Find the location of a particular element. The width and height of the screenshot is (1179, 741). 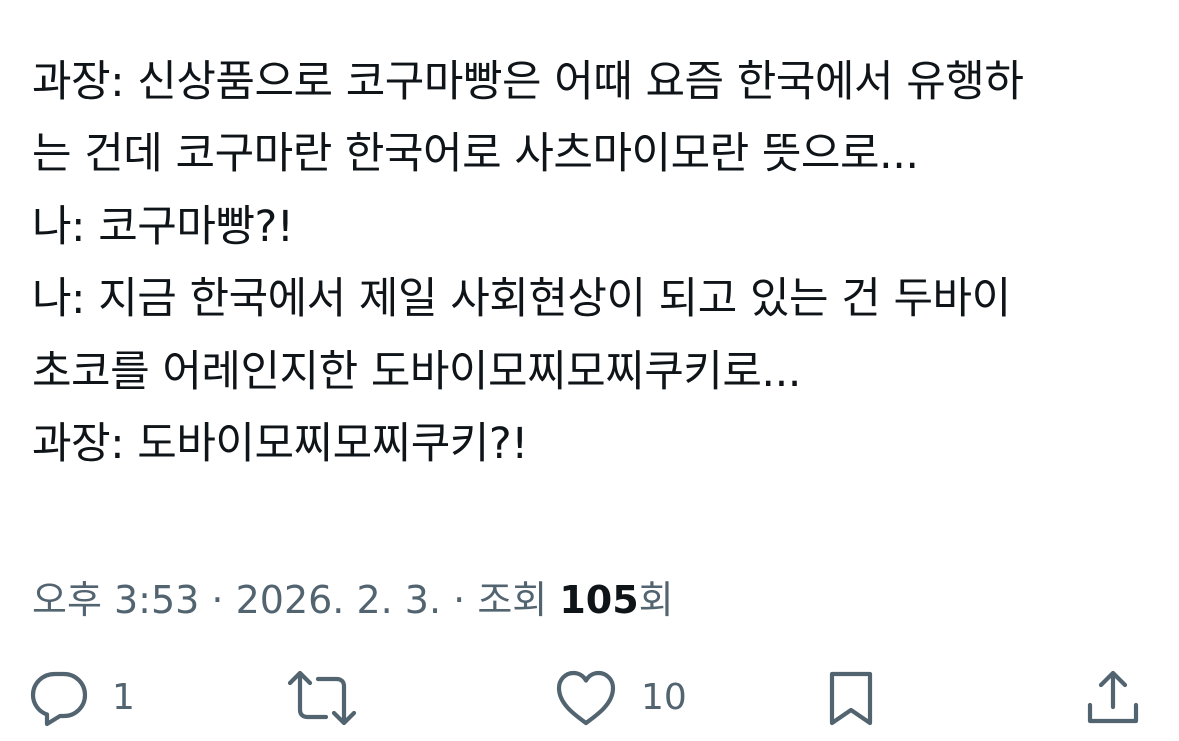

tweet-date: 2026. 2. 3. is located at coordinates (338, 600).